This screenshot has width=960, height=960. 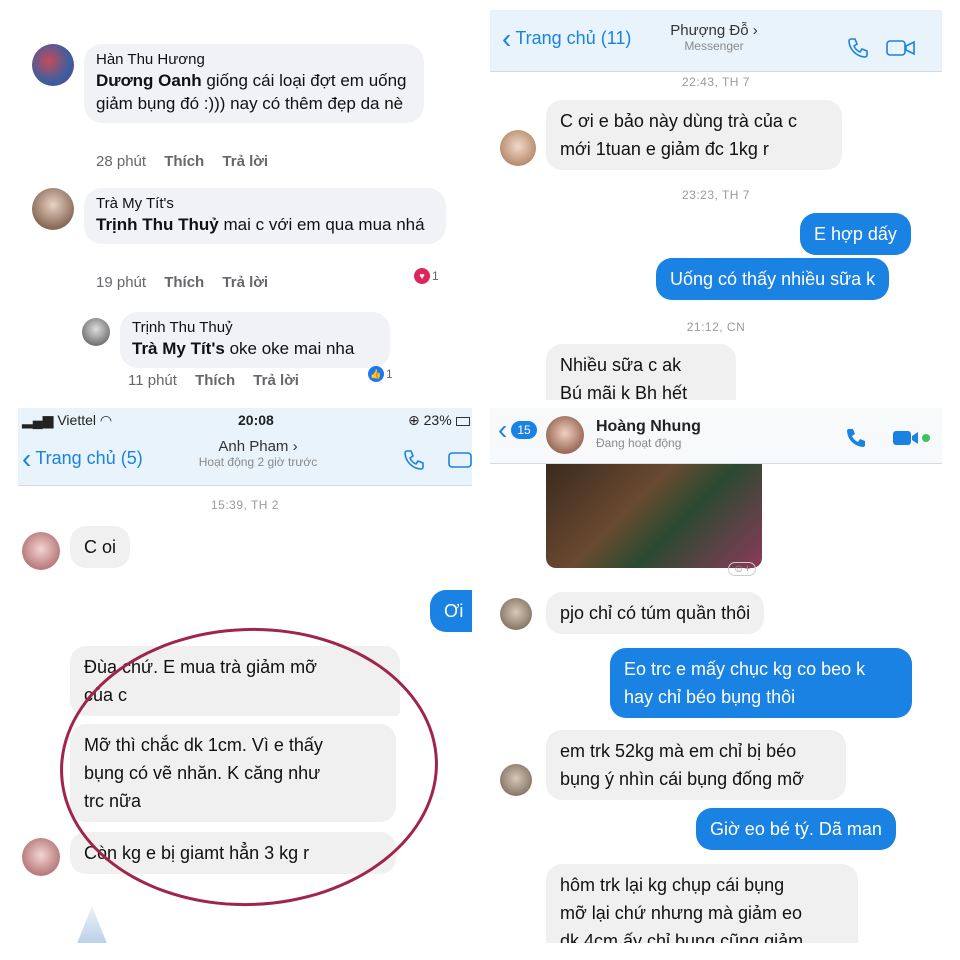 What do you see at coordinates (106, 420) in the screenshot?
I see `wifi-icon: ◠` at bounding box center [106, 420].